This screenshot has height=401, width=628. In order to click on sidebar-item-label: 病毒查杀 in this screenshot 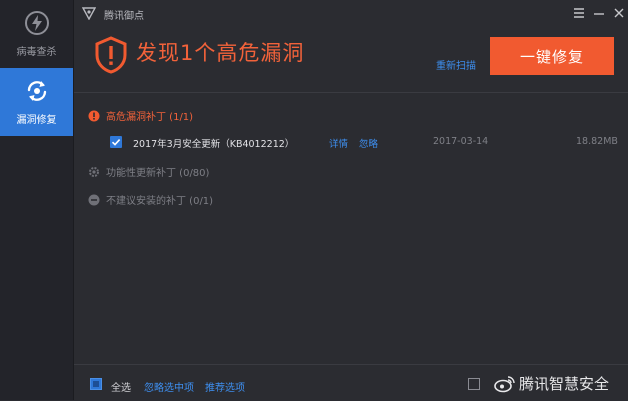, I will do `click(36, 52)`.